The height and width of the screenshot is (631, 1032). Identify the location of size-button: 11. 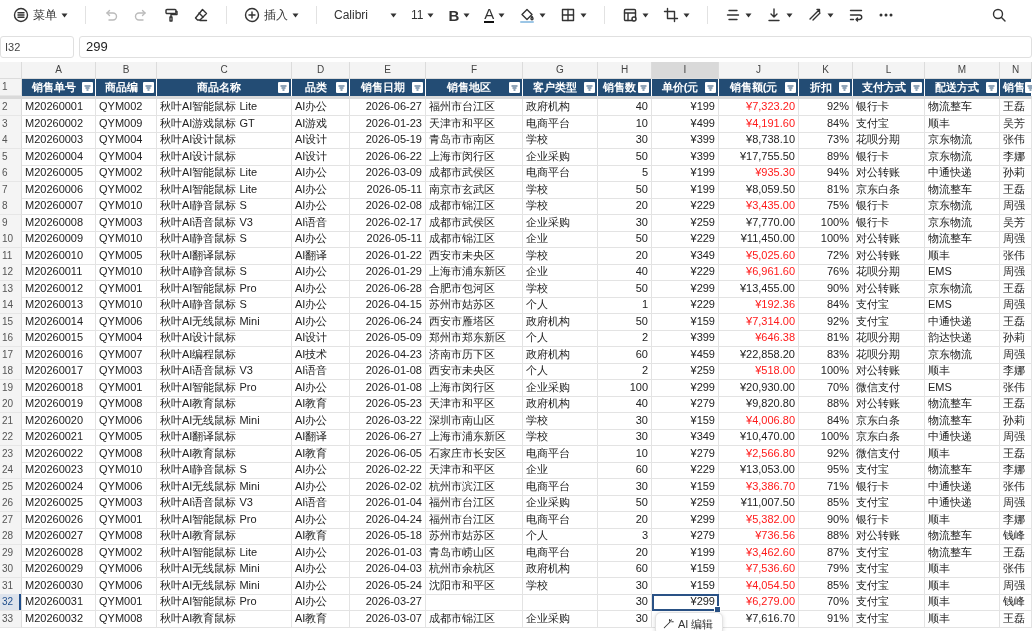
(423, 15).